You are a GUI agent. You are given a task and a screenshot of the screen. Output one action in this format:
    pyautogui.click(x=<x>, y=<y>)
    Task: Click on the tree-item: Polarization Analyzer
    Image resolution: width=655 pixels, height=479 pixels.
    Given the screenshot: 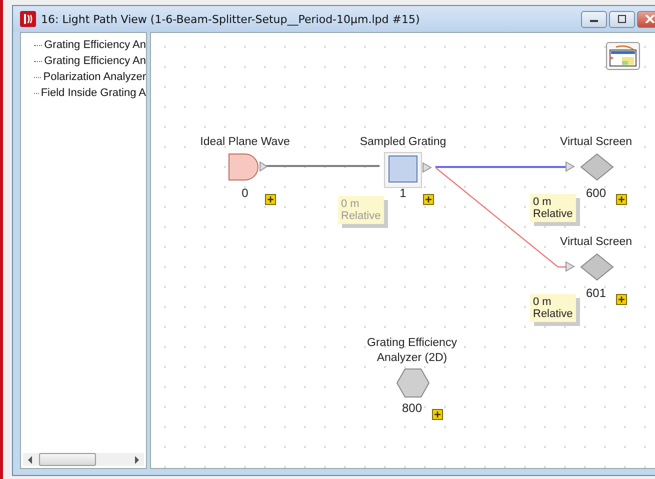 What is the action you would take?
    pyautogui.click(x=94, y=77)
    